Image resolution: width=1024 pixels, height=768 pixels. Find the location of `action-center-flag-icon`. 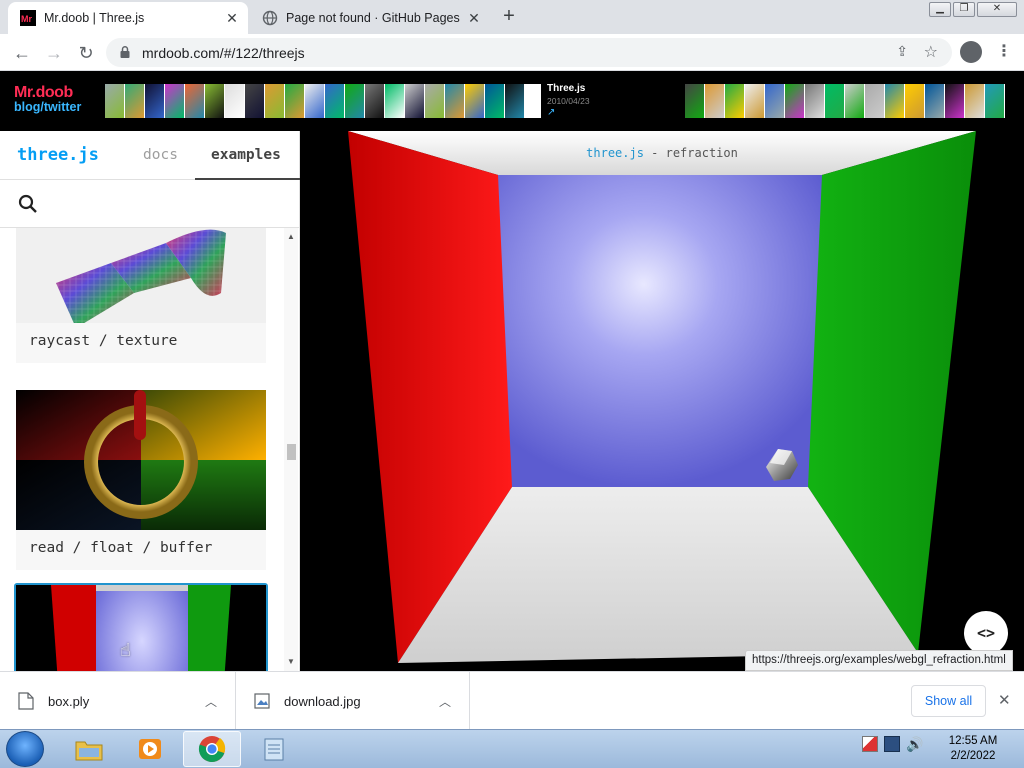

action-center-flag-icon is located at coordinates (870, 744).